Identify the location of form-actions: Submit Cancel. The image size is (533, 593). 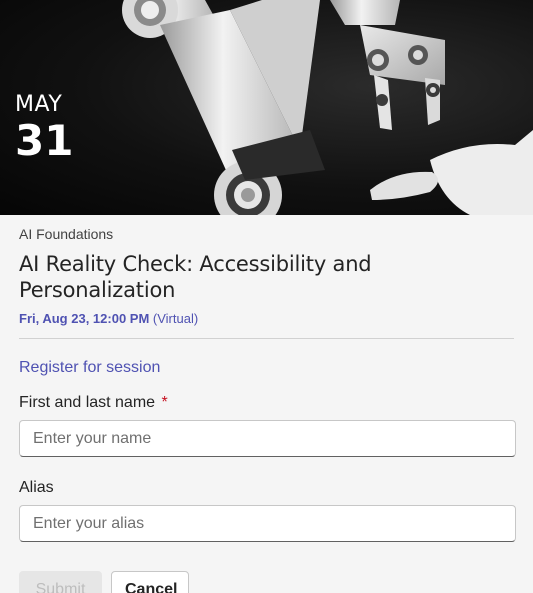
(266, 582).